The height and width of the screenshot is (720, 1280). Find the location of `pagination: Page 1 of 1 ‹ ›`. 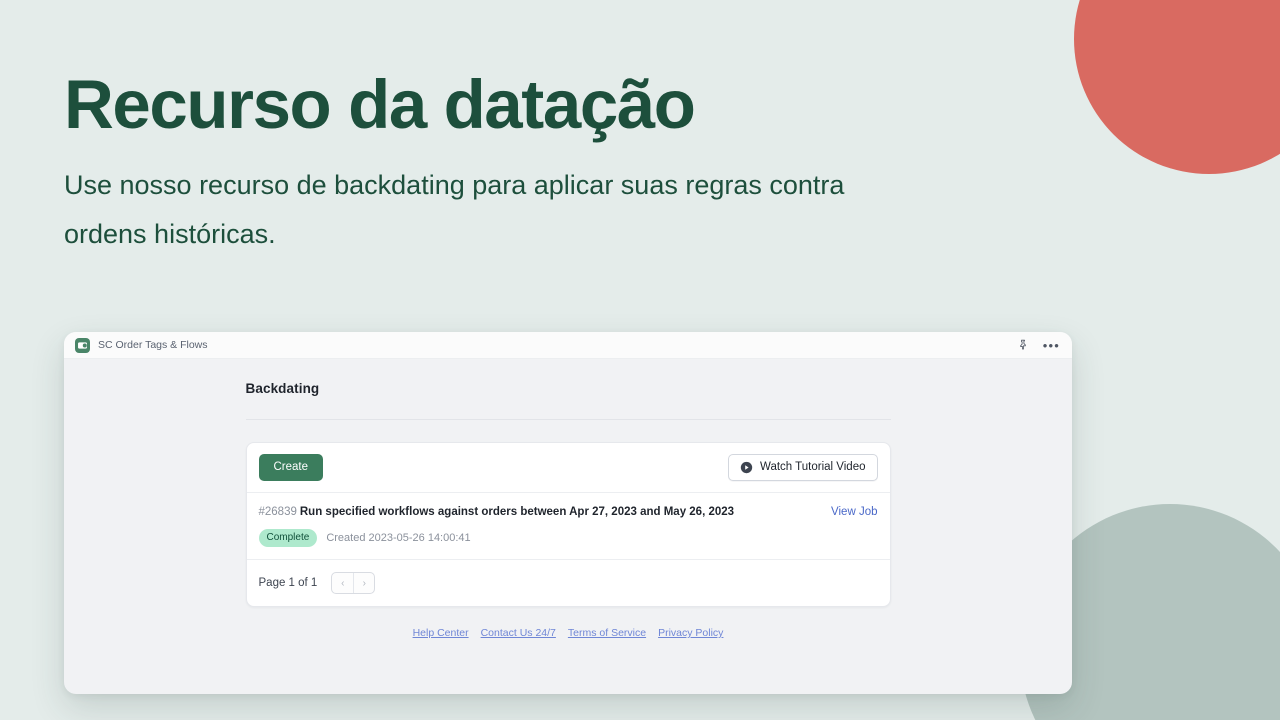

pagination: Page 1 of 1 ‹ › is located at coordinates (568, 583).